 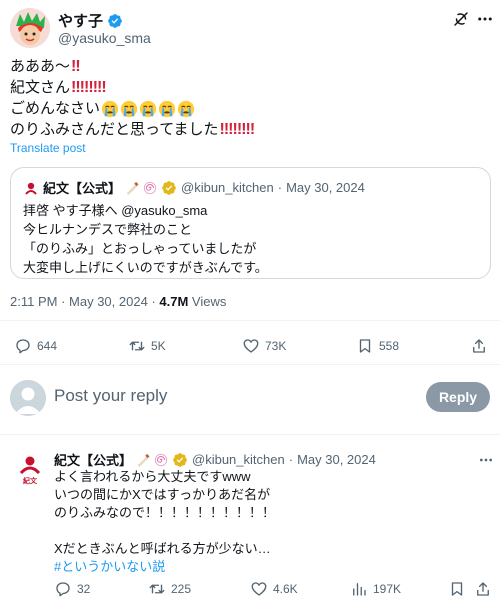 I want to click on views-label: Views, so click(x=209, y=301).